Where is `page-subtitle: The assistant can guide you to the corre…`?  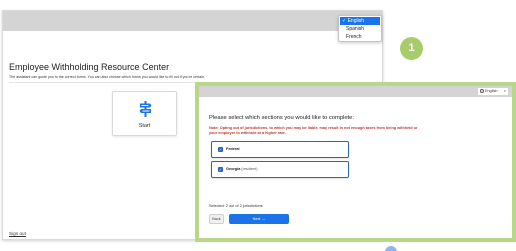
page-subtitle: The assistant can guide you to the corre… is located at coordinates (107, 77).